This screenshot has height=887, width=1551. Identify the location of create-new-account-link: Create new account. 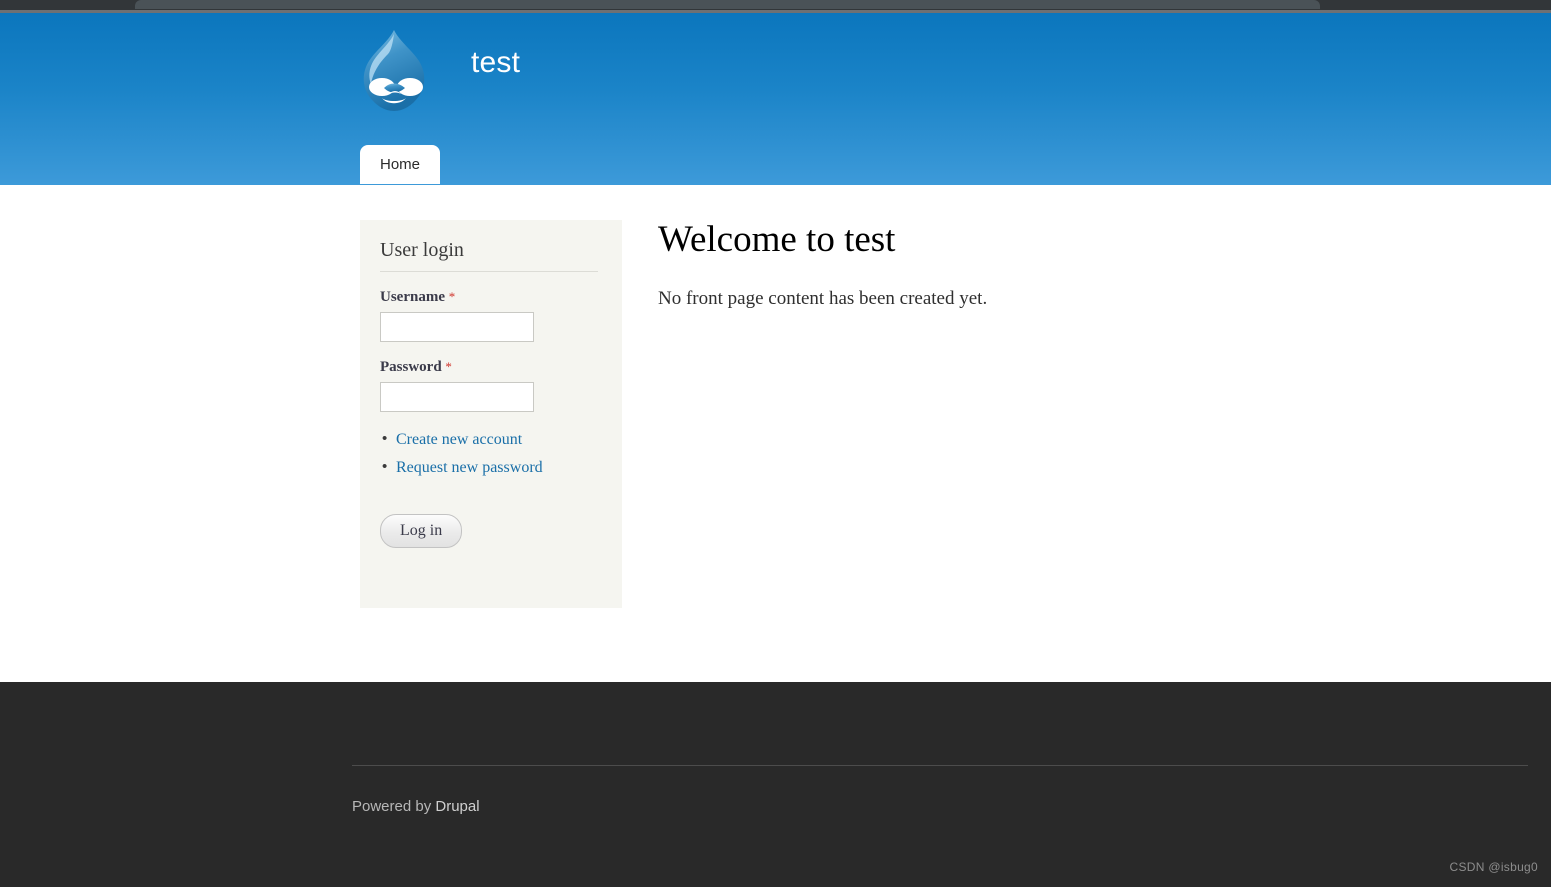
(459, 439).